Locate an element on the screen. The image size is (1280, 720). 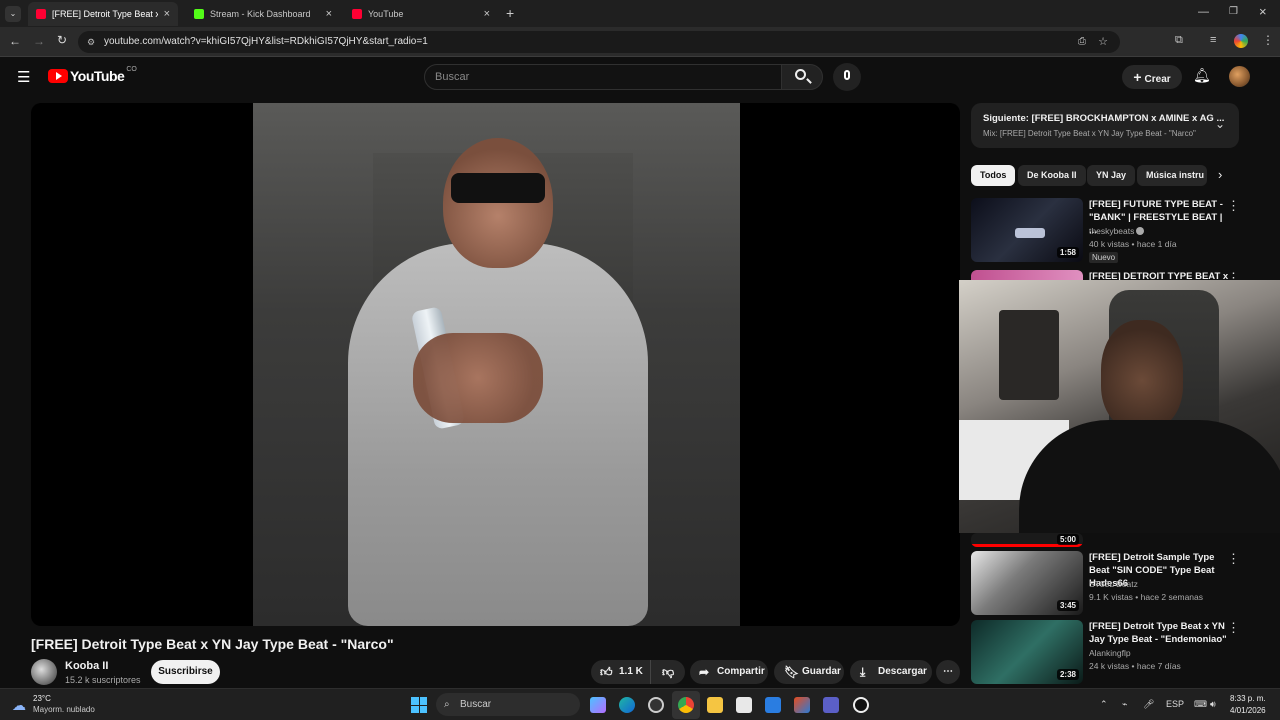
close-window-icon: × is located at coordinates (1263, 11).